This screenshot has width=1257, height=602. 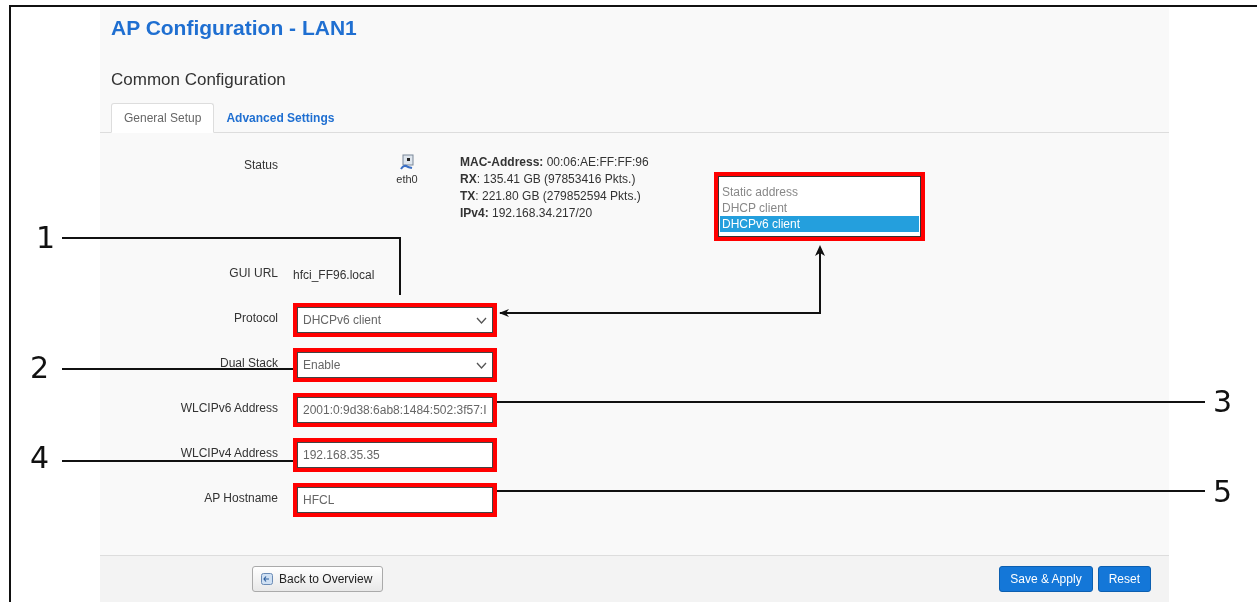 What do you see at coordinates (1223, 492) in the screenshot?
I see `callout-number: 5` at bounding box center [1223, 492].